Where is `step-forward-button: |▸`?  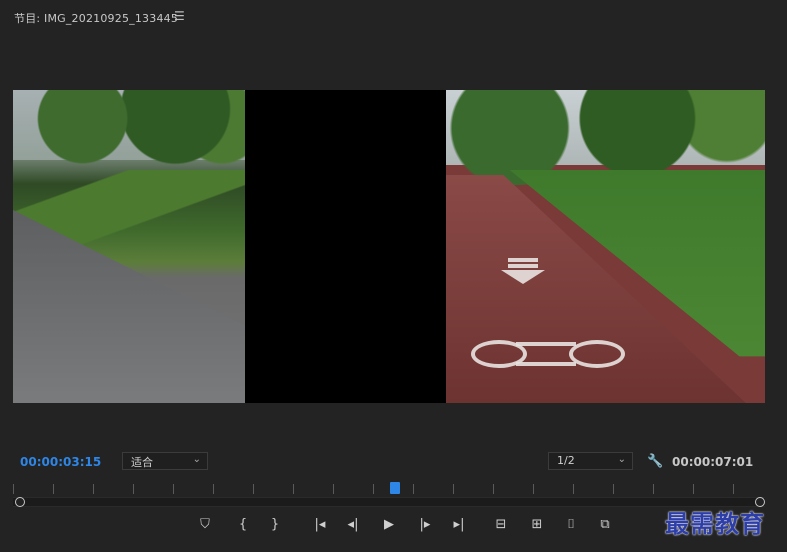
step-forward-button: |▸ is located at coordinates (425, 525).